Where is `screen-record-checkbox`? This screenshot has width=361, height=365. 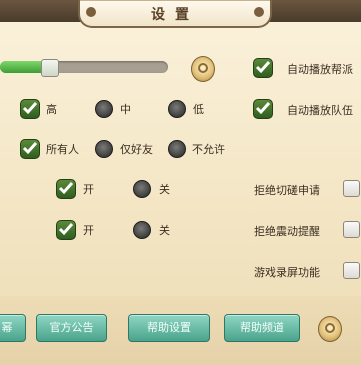 screen-record-checkbox is located at coordinates (351, 270).